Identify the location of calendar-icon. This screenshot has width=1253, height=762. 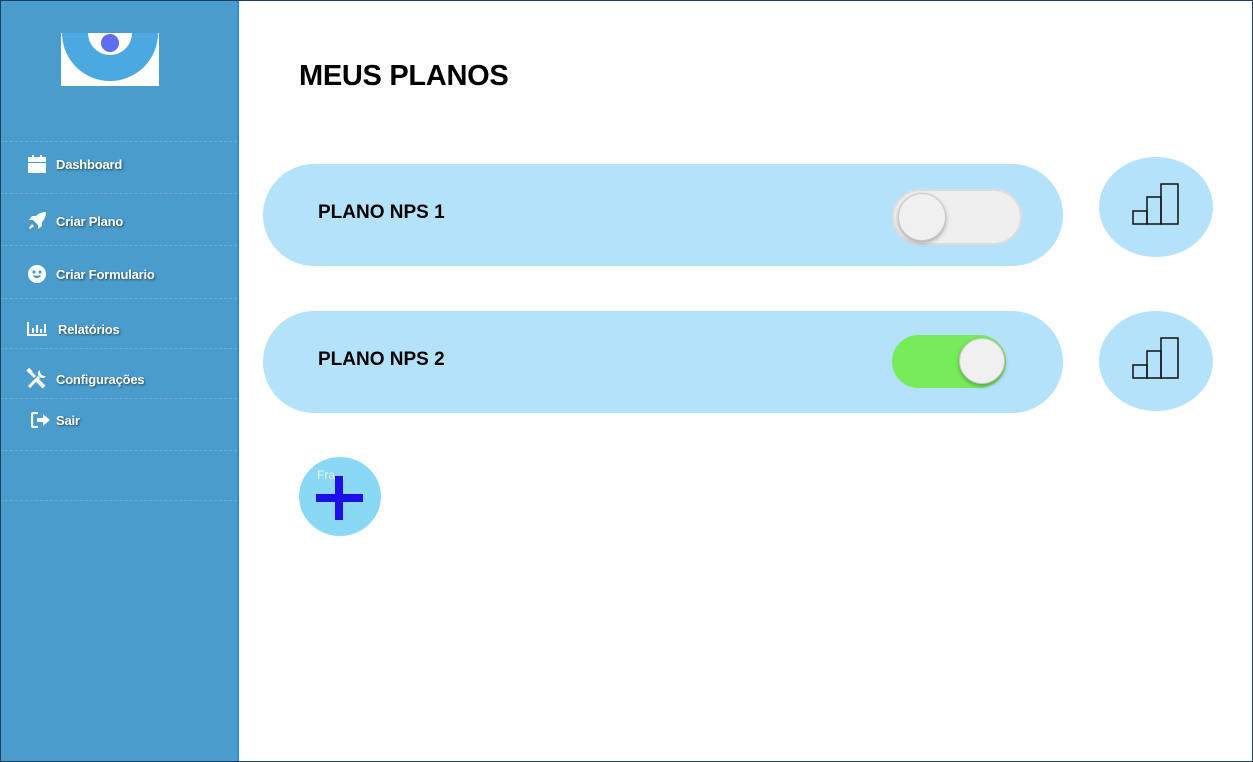
(37, 164).